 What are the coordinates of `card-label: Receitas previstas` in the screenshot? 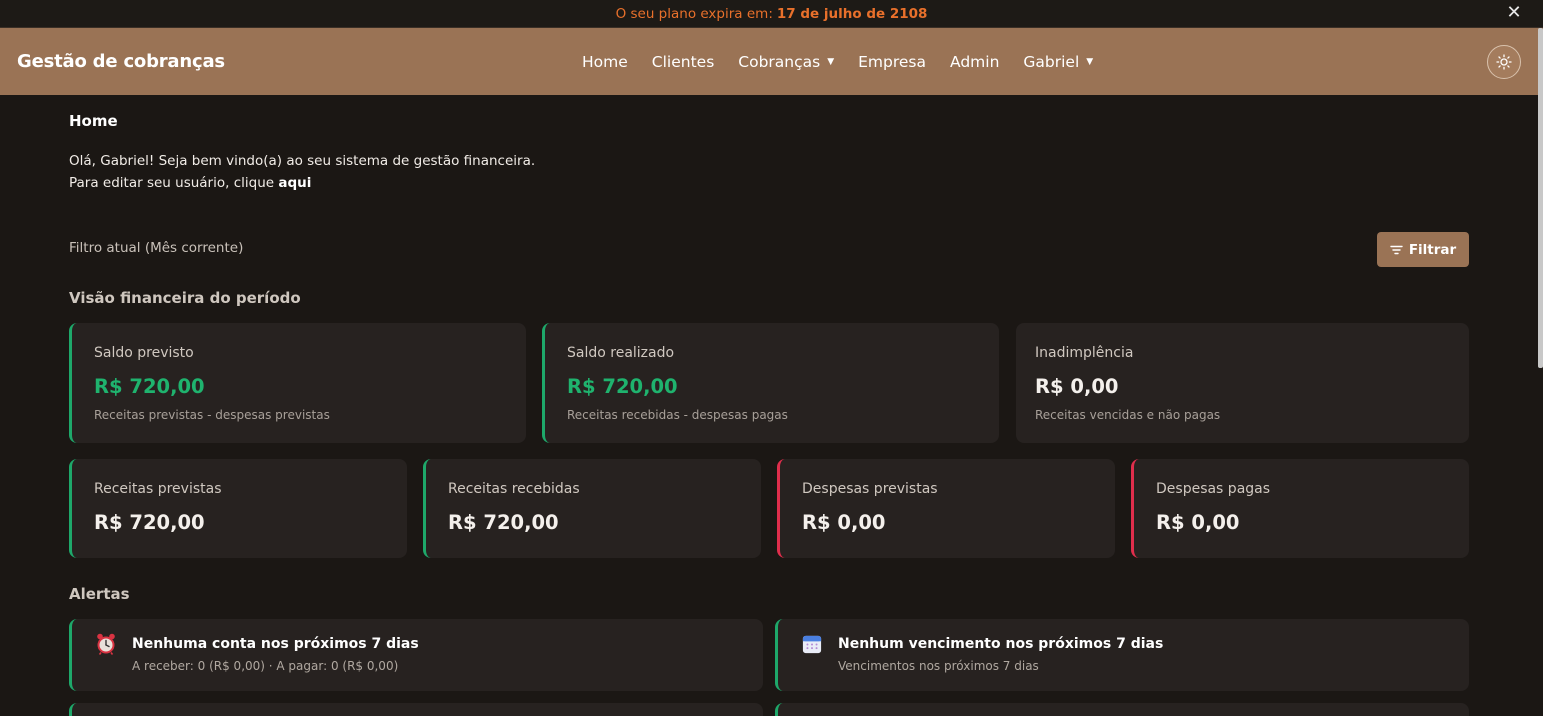 It's located at (158, 489).